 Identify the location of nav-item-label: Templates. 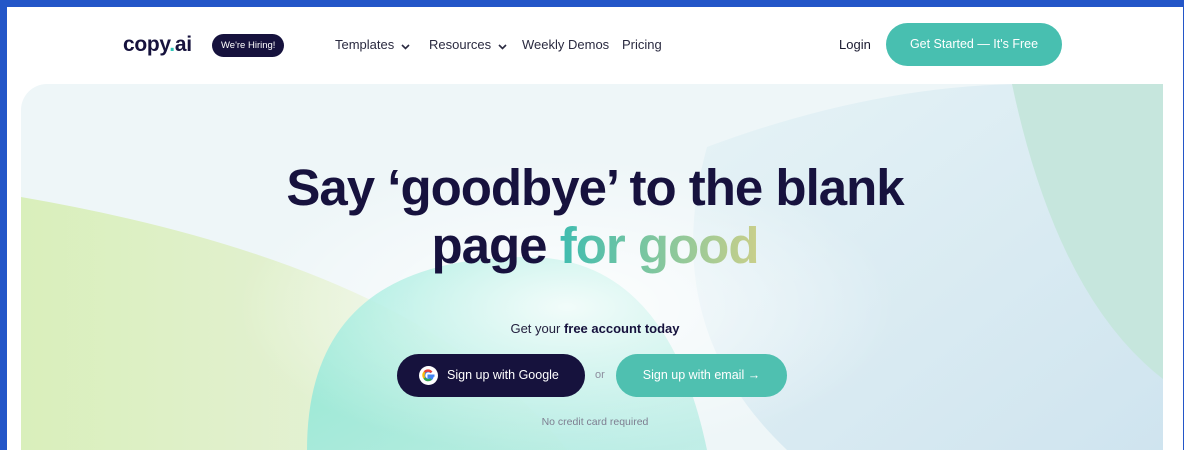
(365, 44).